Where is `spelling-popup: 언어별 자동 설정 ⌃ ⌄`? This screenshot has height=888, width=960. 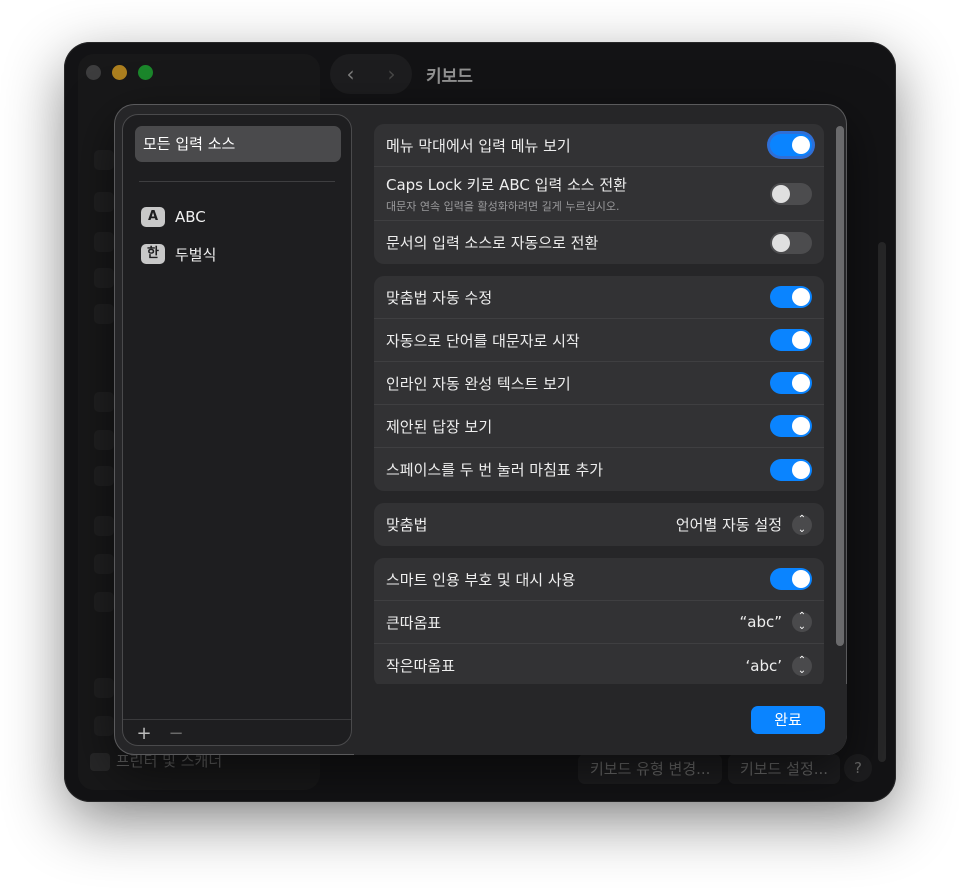
spelling-popup: 언어별 자동 설정 ⌃ ⌄ is located at coordinates (744, 524).